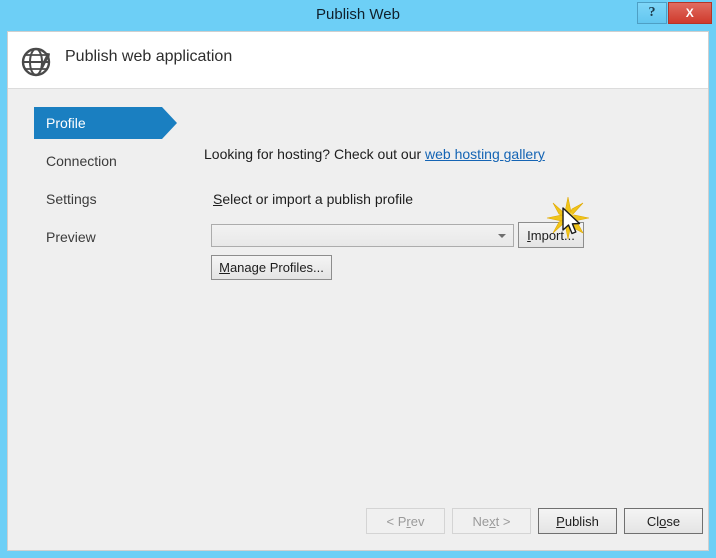  What do you see at coordinates (581, 521) in the screenshot?
I see `publish-button-label: ublish` at bounding box center [581, 521].